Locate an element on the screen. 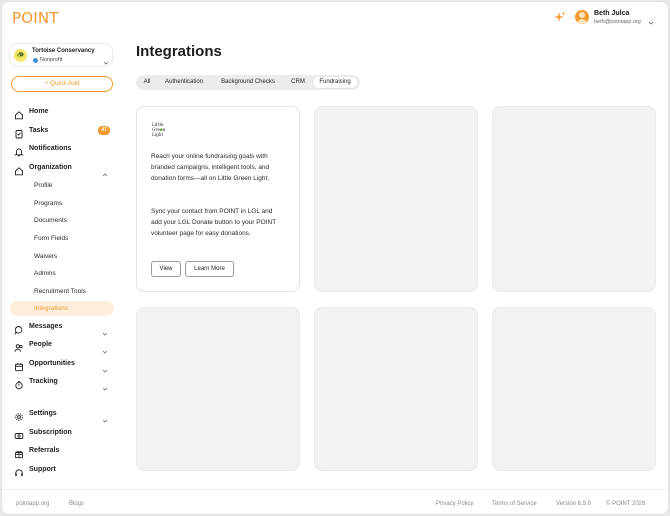 This screenshot has width=670, height=516. nav-sub-label: Integrations is located at coordinates (51, 308).